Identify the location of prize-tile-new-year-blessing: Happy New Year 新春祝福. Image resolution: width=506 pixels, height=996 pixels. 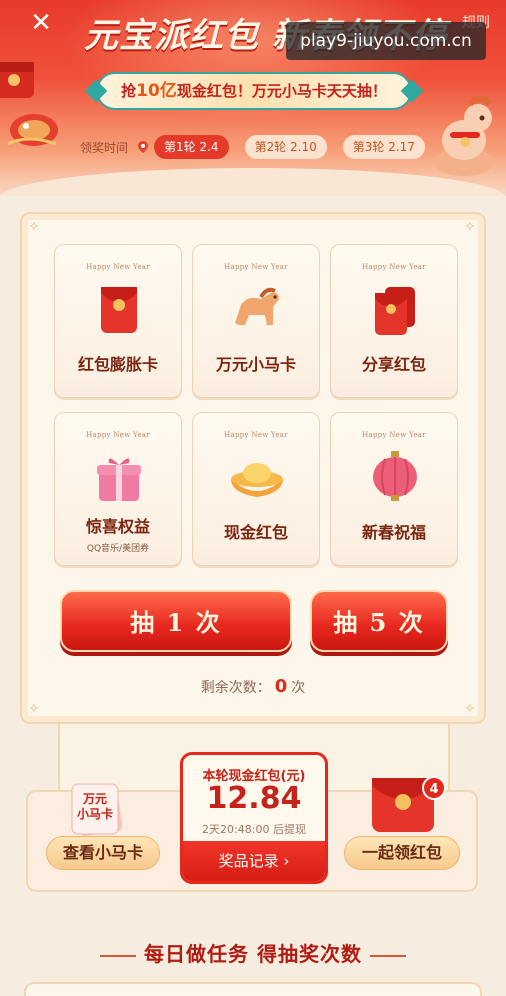
(394, 489).